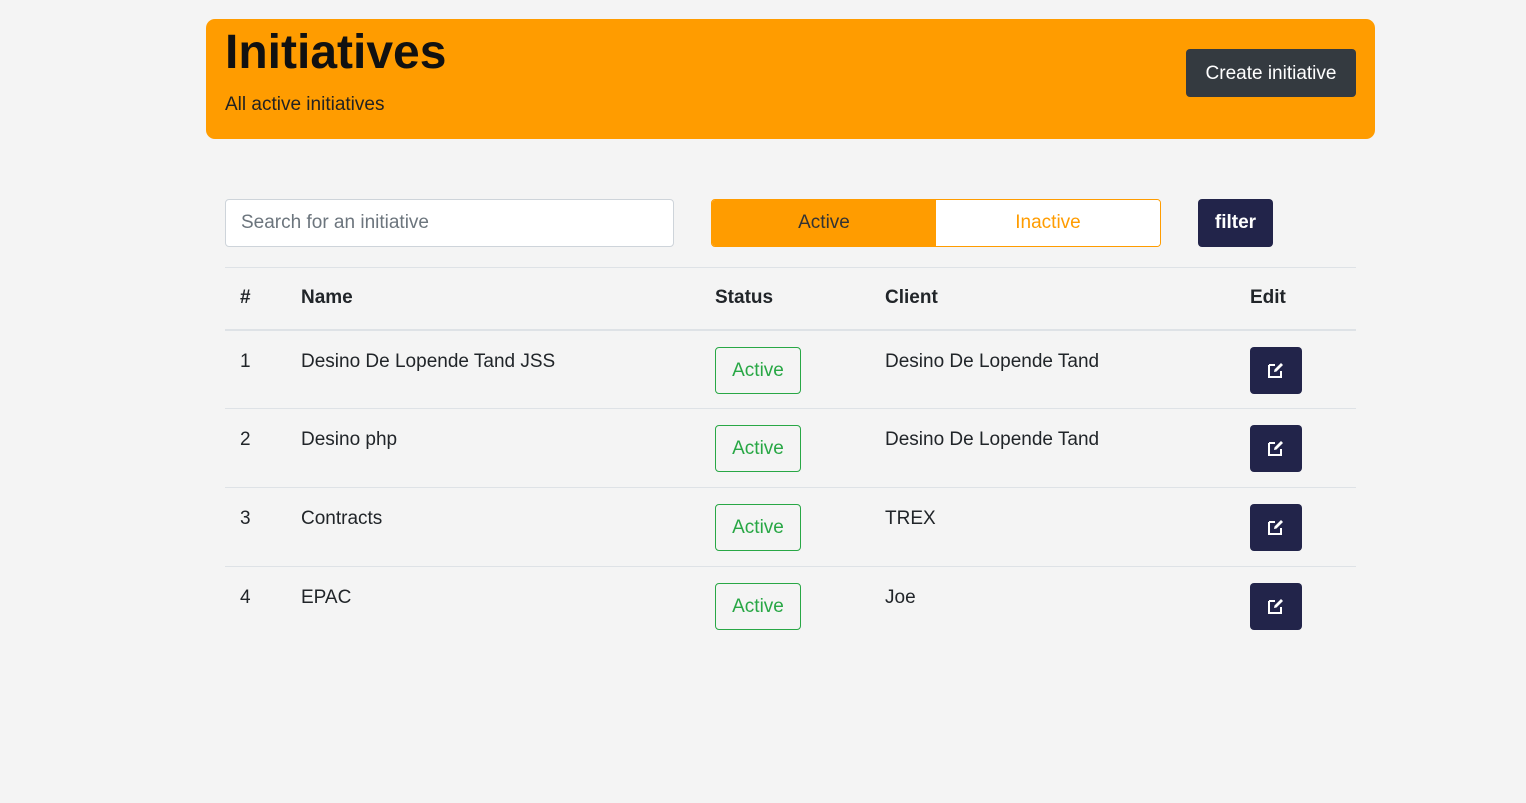 The width and height of the screenshot is (1526, 803). I want to click on row-name: Desino php, so click(349, 439).